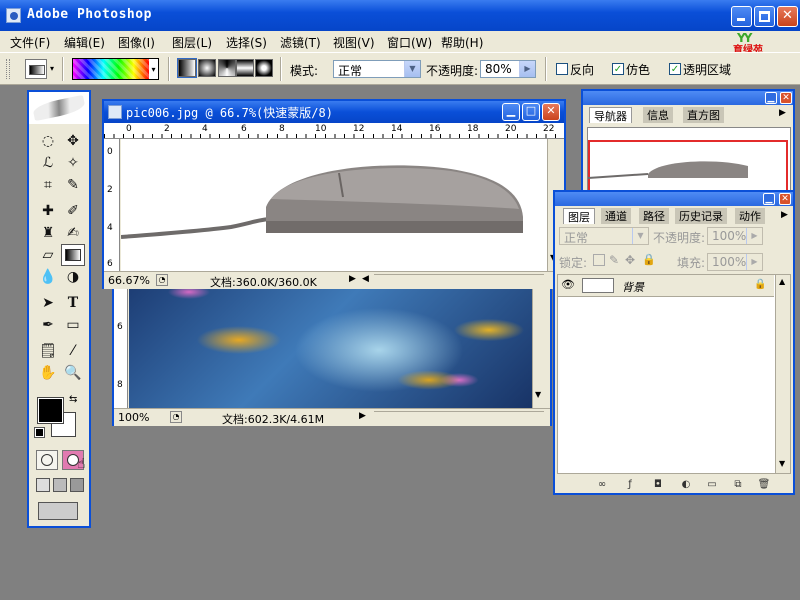 This screenshot has width=800, height=600. I want to click on fill-slider-arrow: ▶, so click(754, 262).